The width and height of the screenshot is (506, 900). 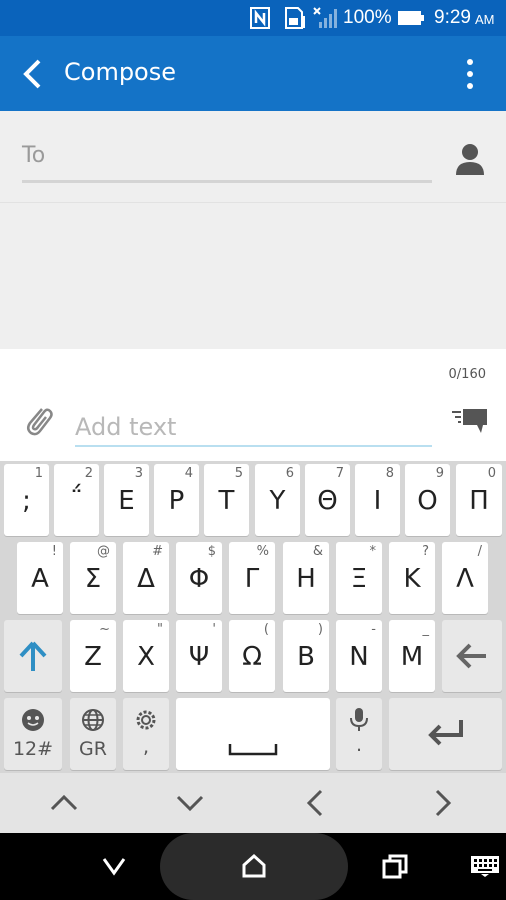 I want to click on key-hint: 3, so click(x=138, y=473).